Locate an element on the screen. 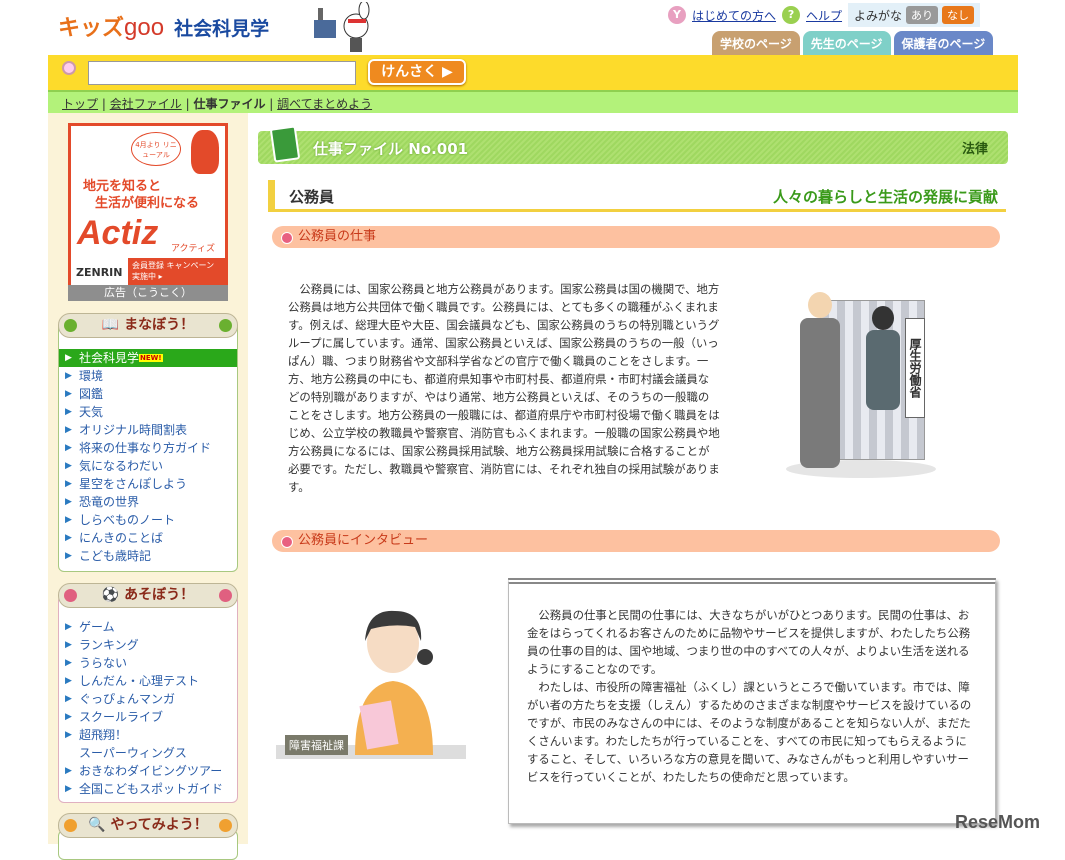 This screenshot has height=860, width=1065. yomigana-toggle: よみがな あり なし is located at coordinates (914, 15).